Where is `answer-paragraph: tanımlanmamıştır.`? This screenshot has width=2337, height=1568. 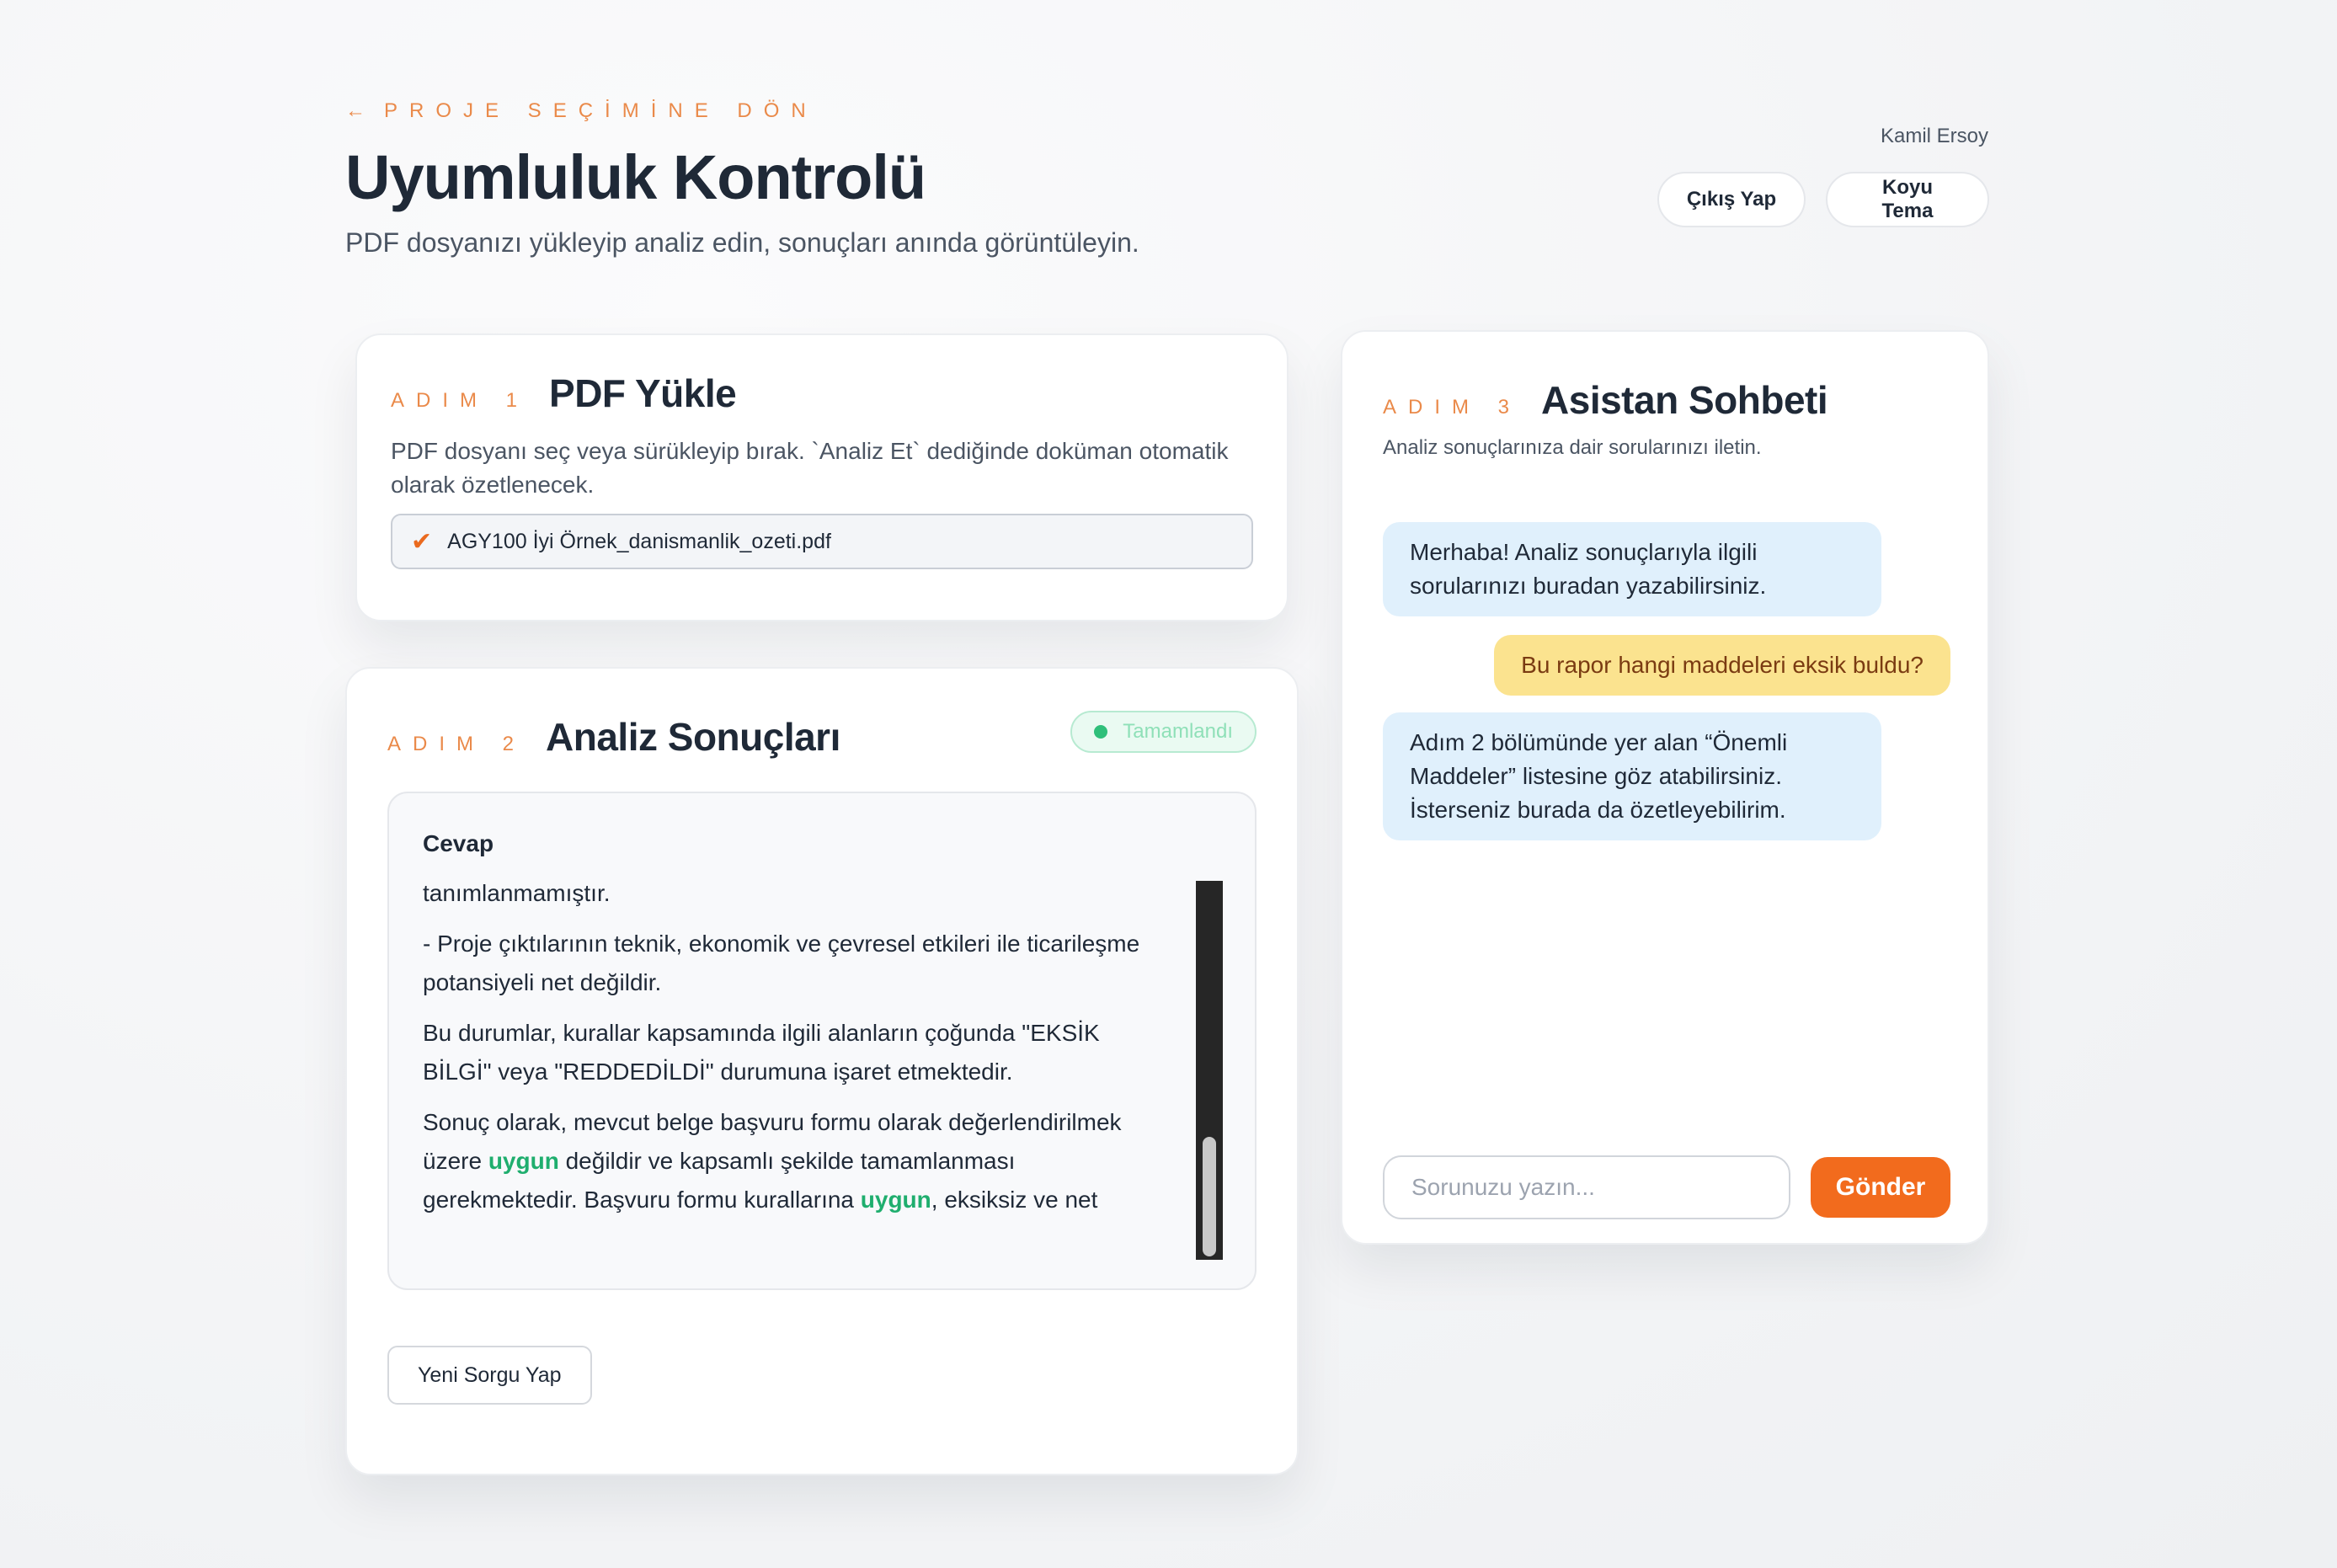 answer-paragraph: tanımlanmamıştır. is located at coordinates (517, 893).